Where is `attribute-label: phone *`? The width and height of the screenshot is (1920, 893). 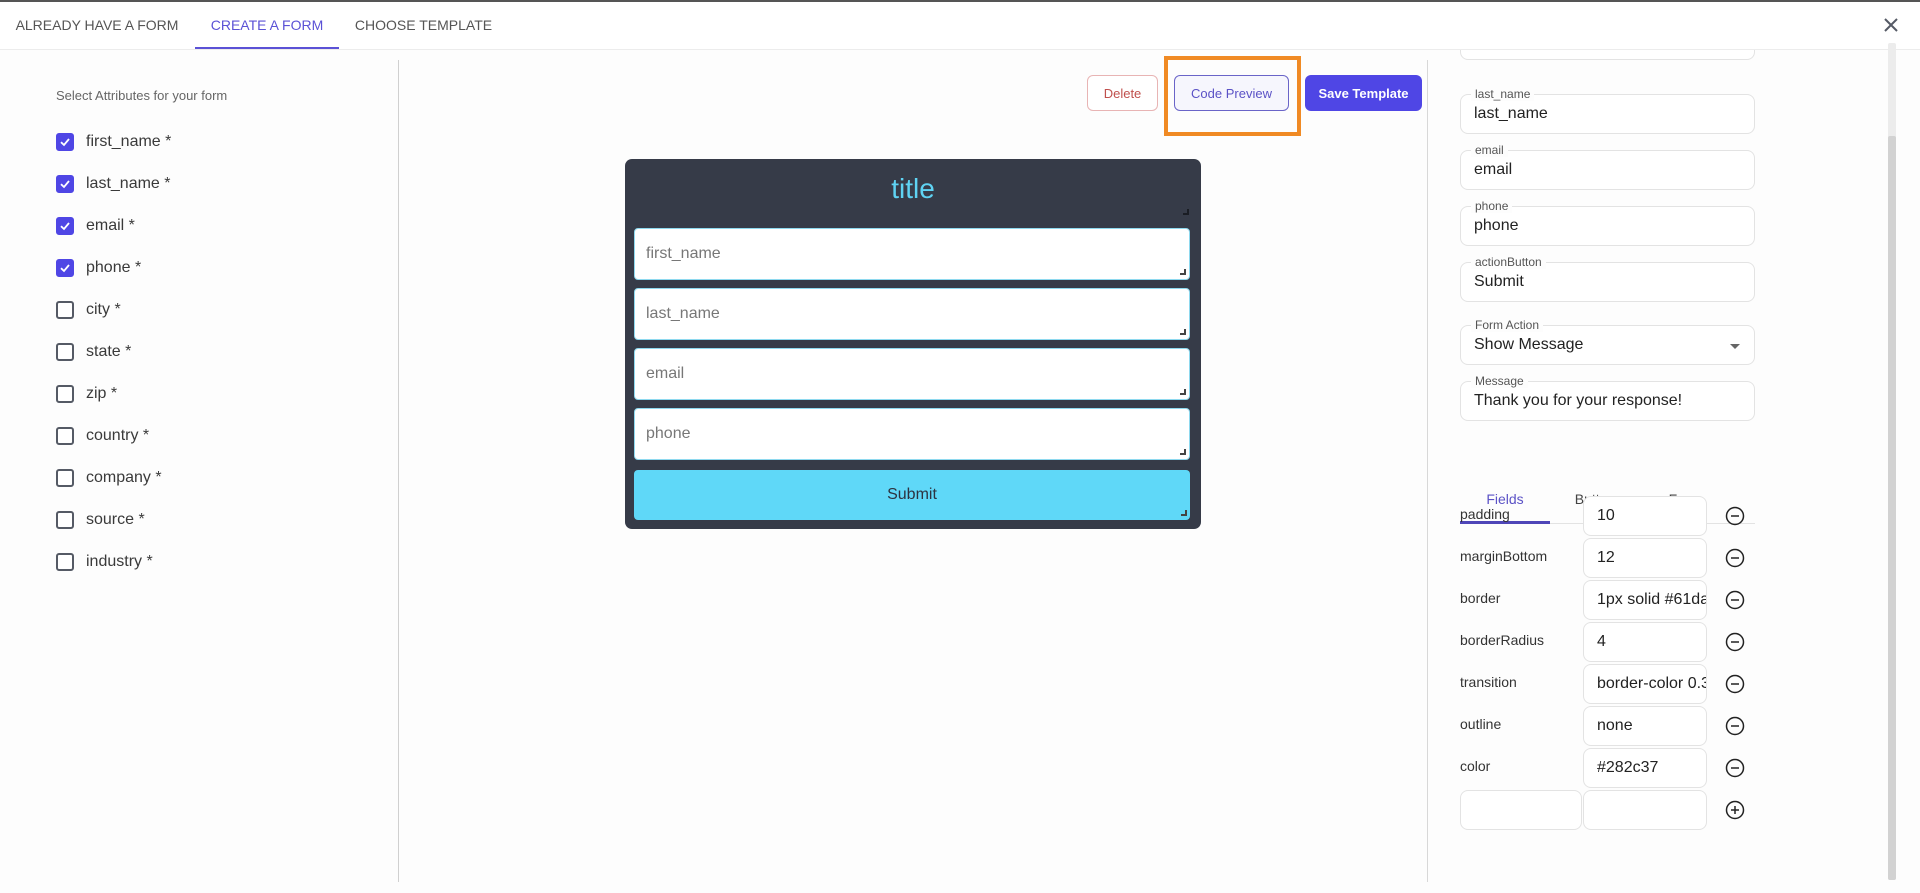
attribute-label: phone * is located at coordinates (114, 267).